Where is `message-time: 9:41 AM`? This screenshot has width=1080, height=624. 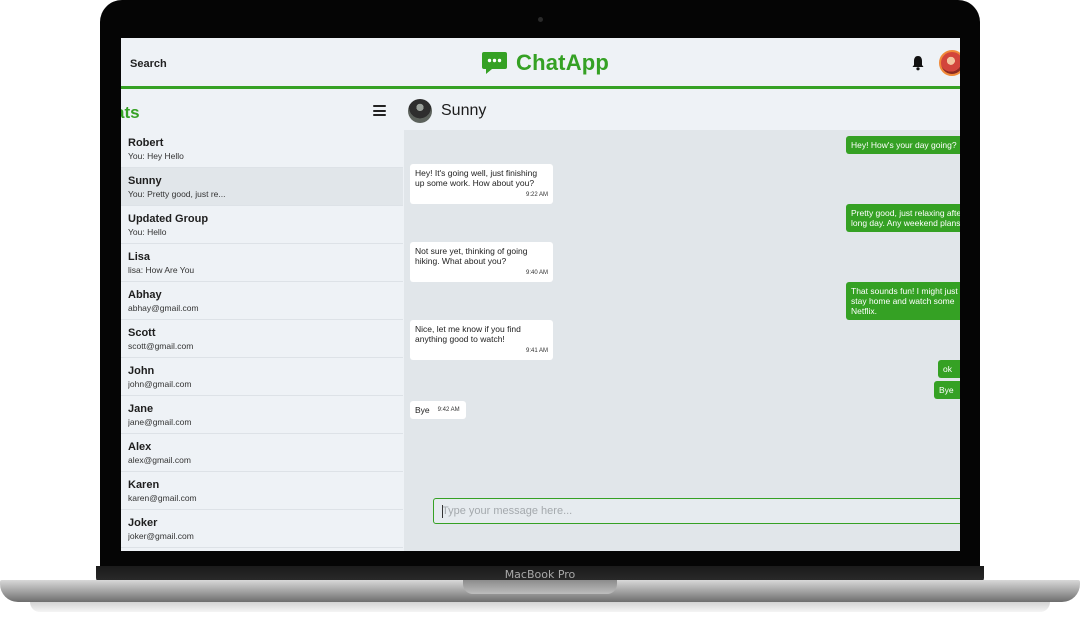 message-time: 9:41 AM is located at coordinates (536, 351).